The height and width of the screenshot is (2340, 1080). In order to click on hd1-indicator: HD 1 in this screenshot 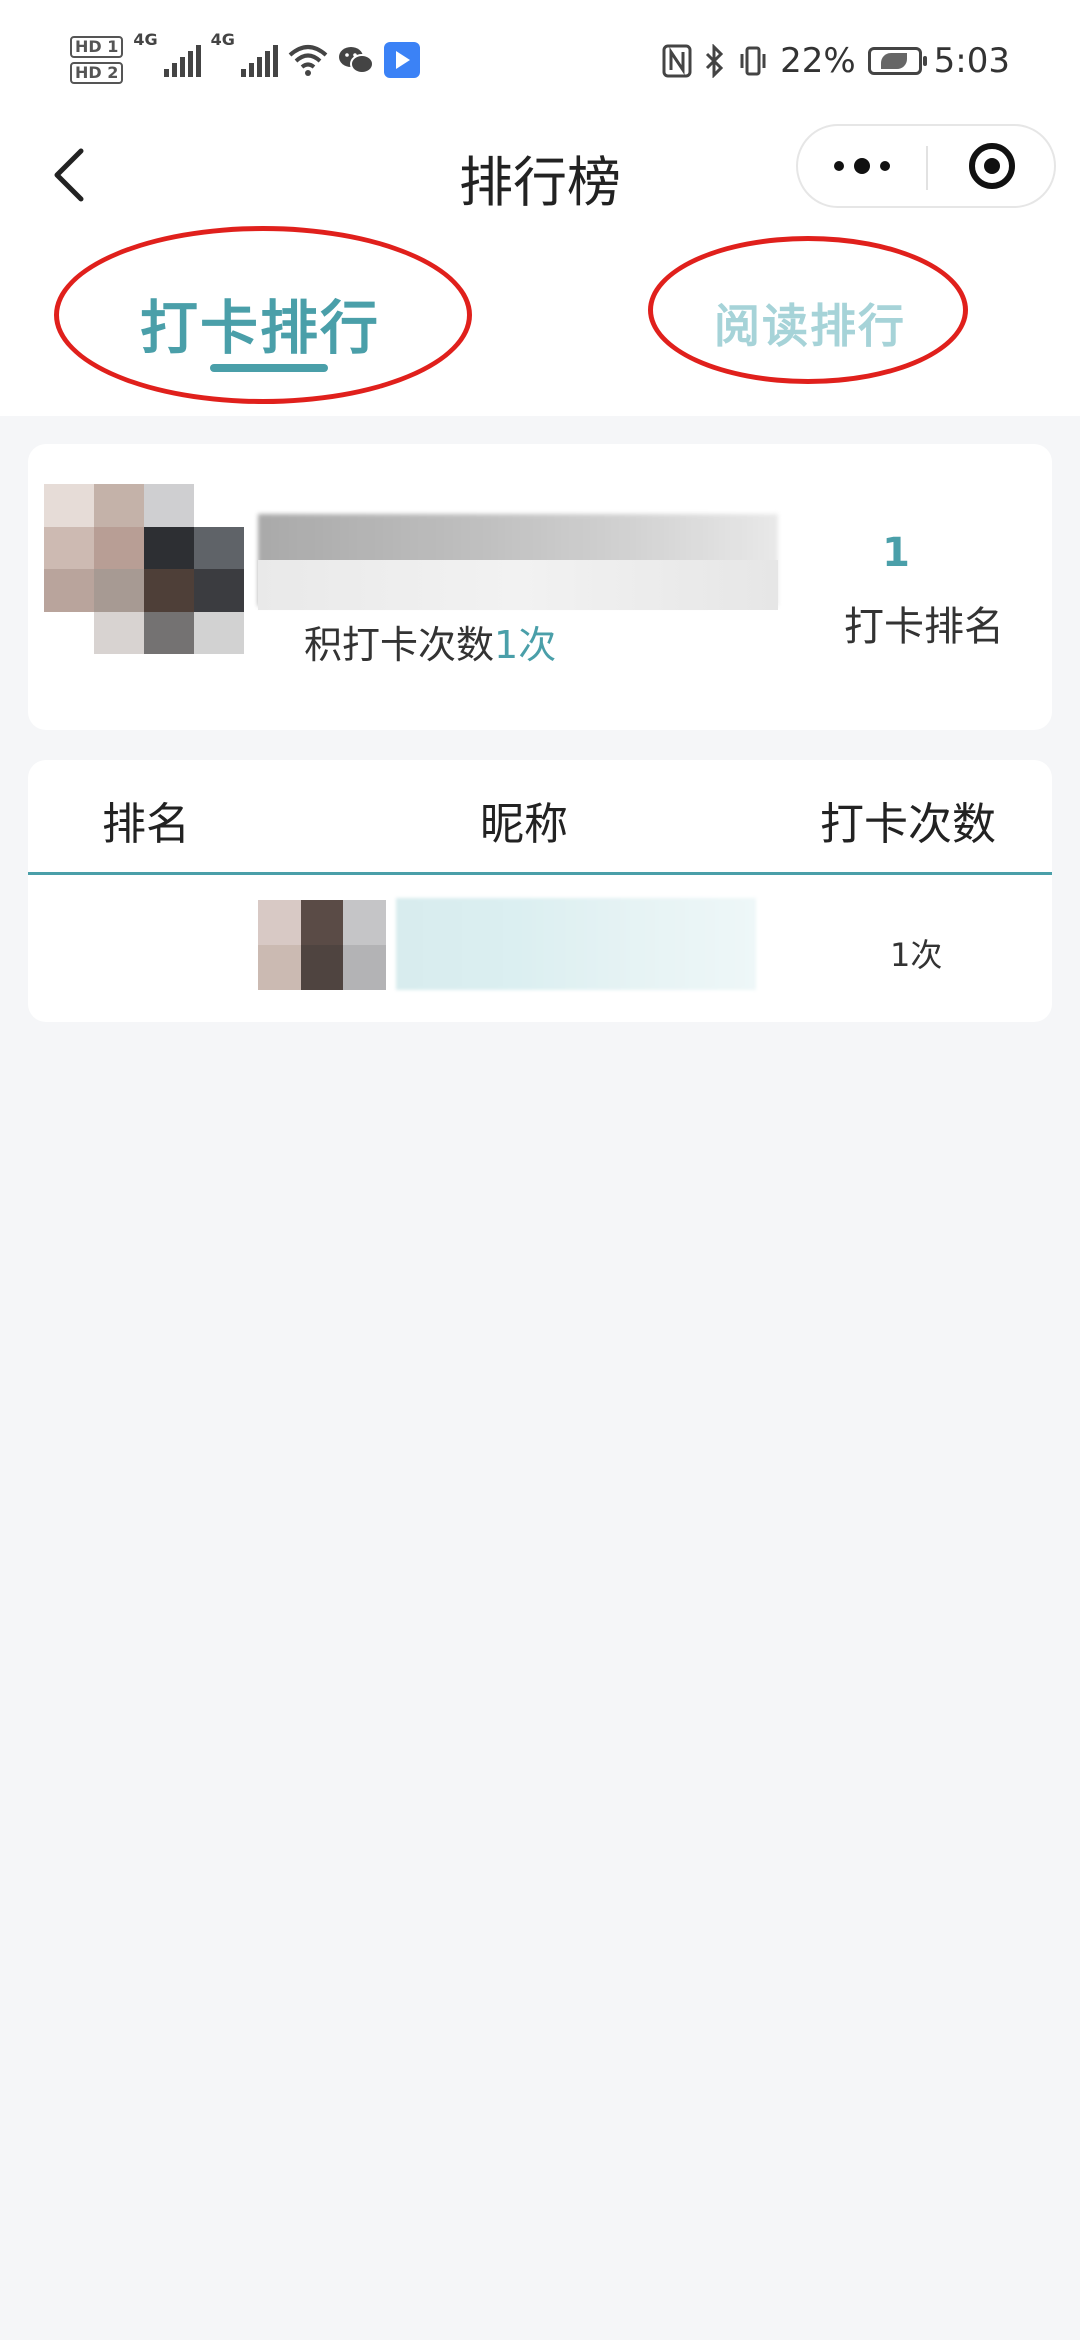, I will do `click(97, 47)`.